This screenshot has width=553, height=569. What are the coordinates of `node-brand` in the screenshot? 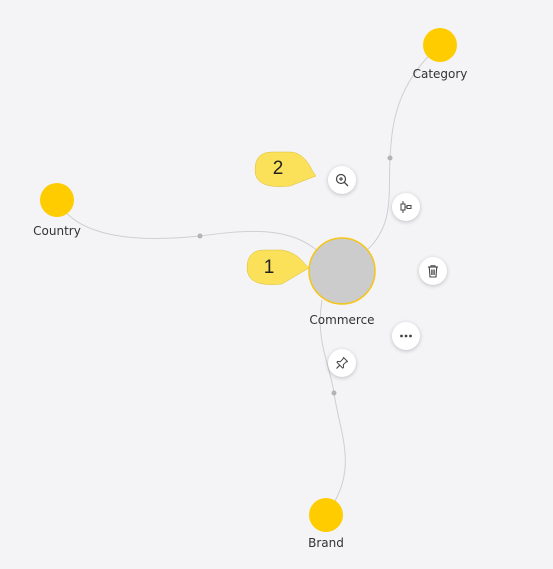 It's located at (326, 515).